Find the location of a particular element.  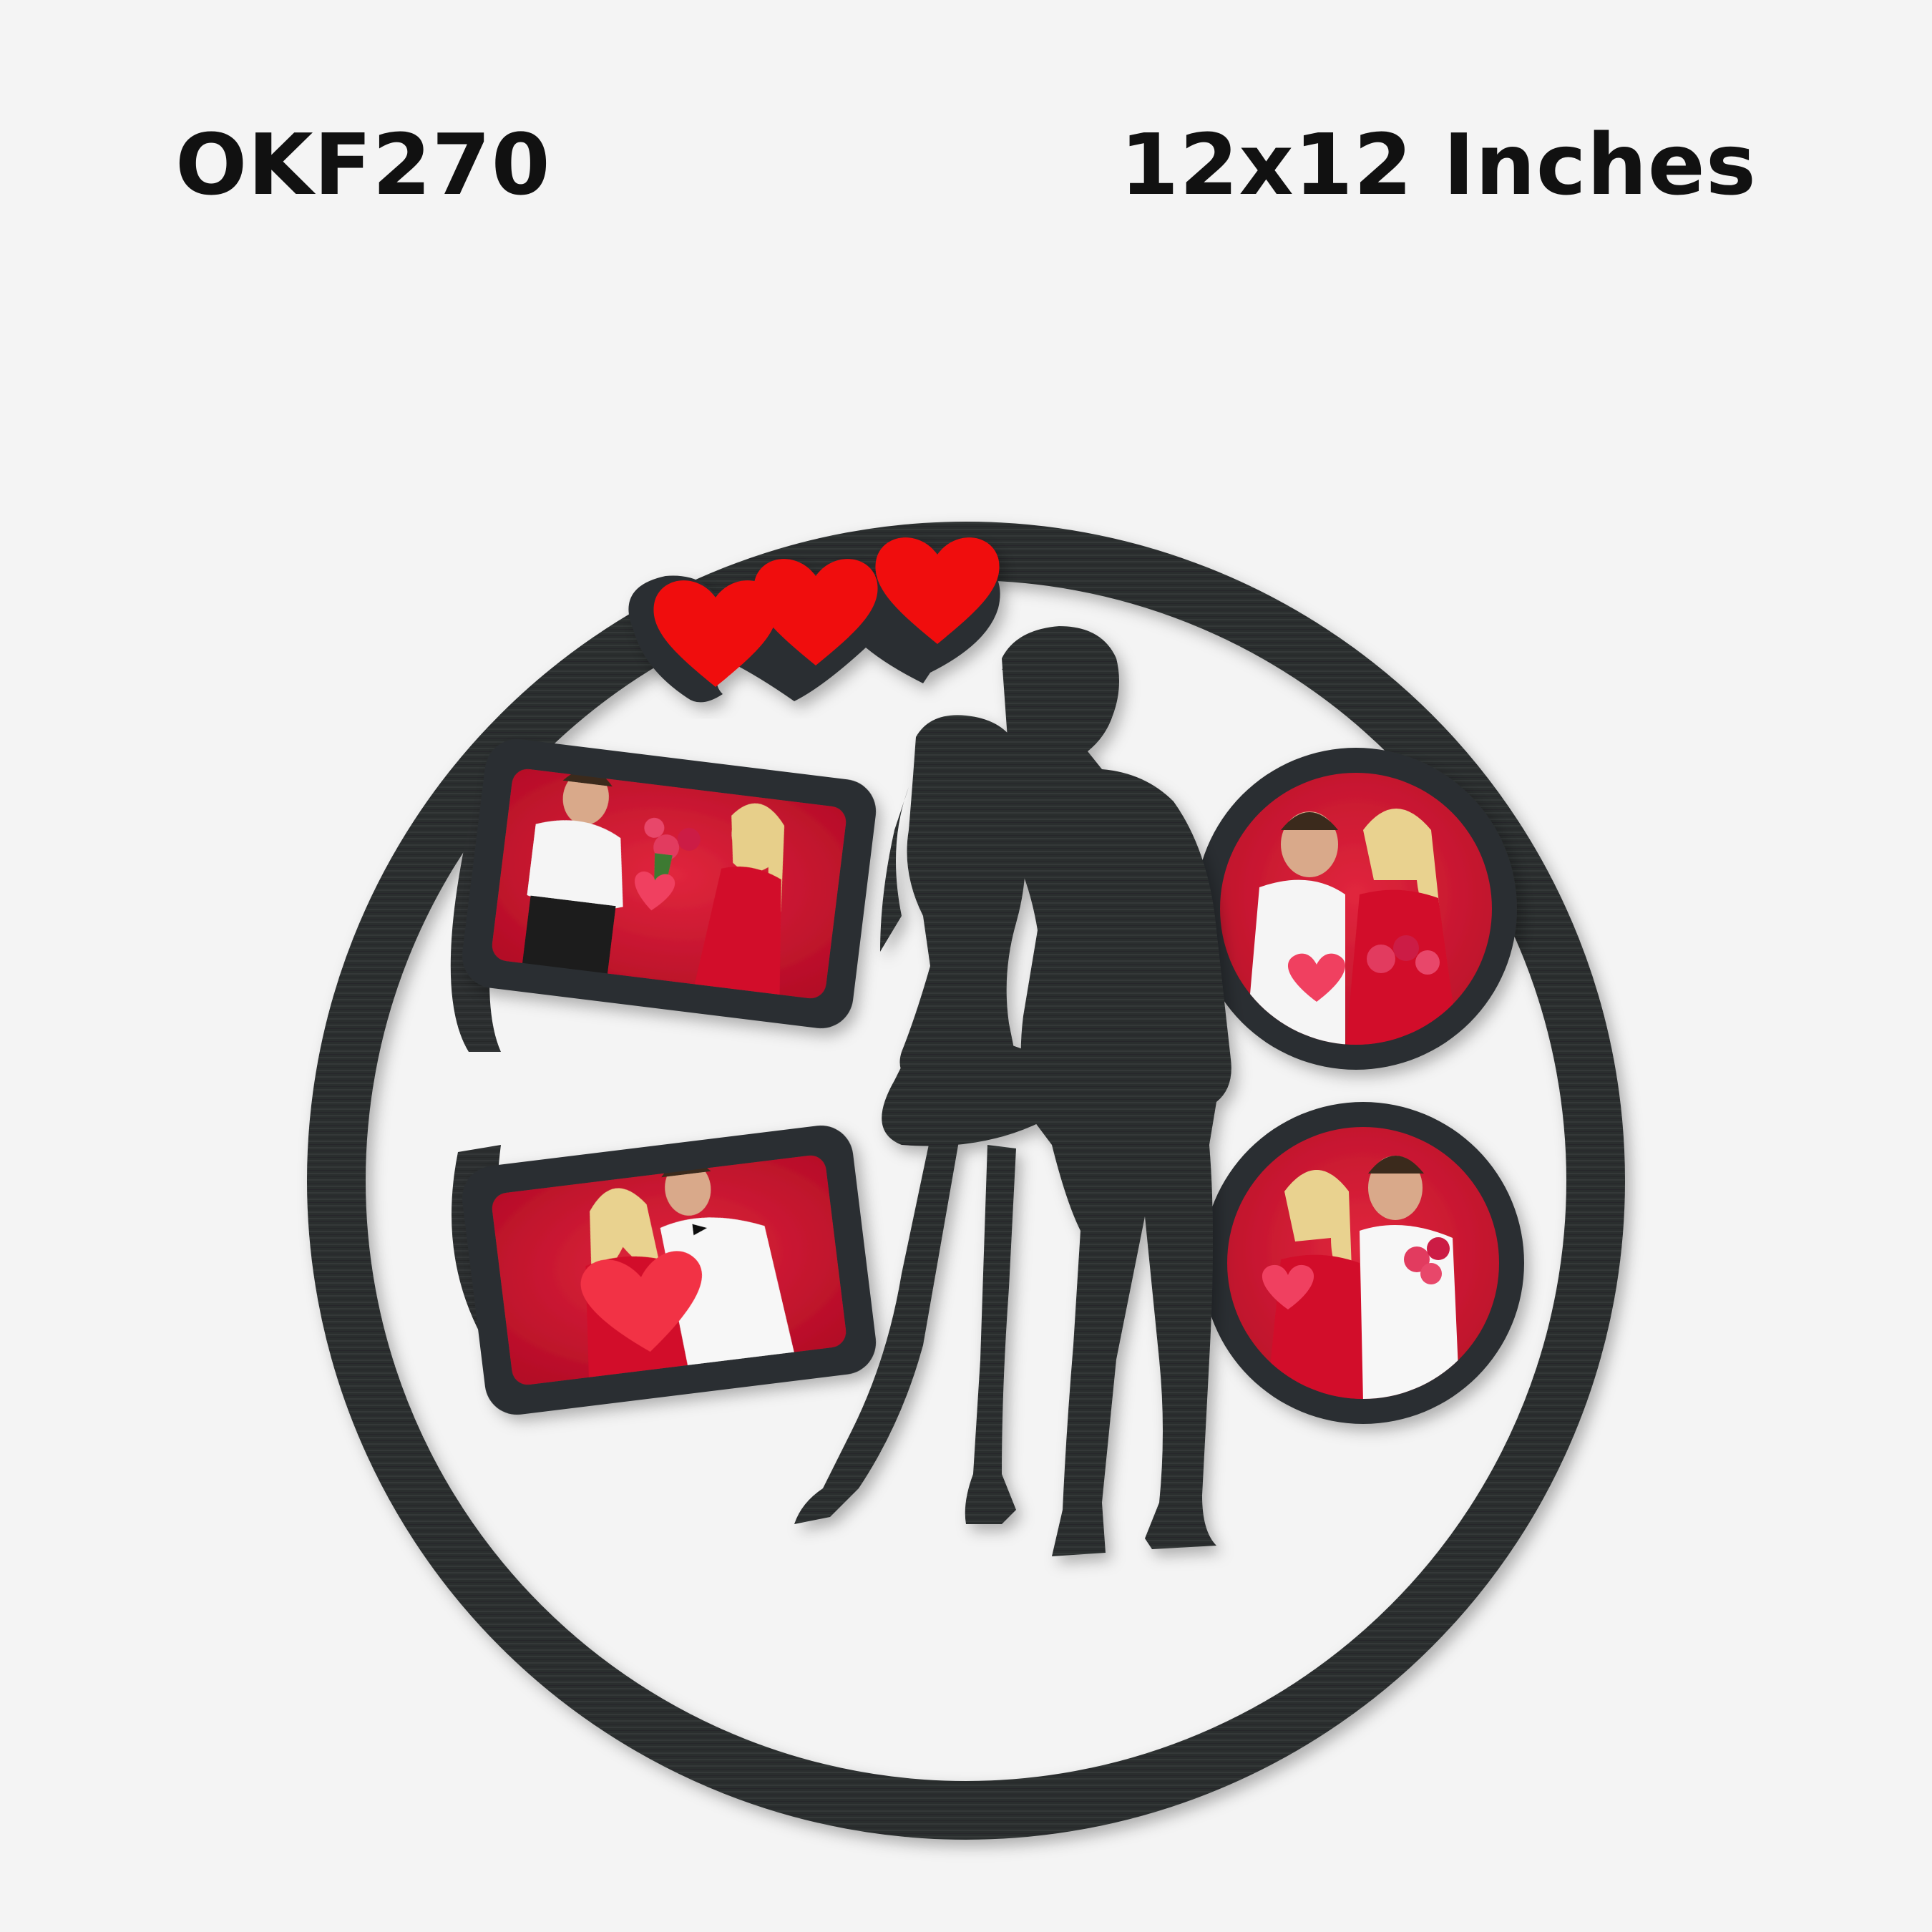

couple-silhouette is located at coordinates (1012, 1091).